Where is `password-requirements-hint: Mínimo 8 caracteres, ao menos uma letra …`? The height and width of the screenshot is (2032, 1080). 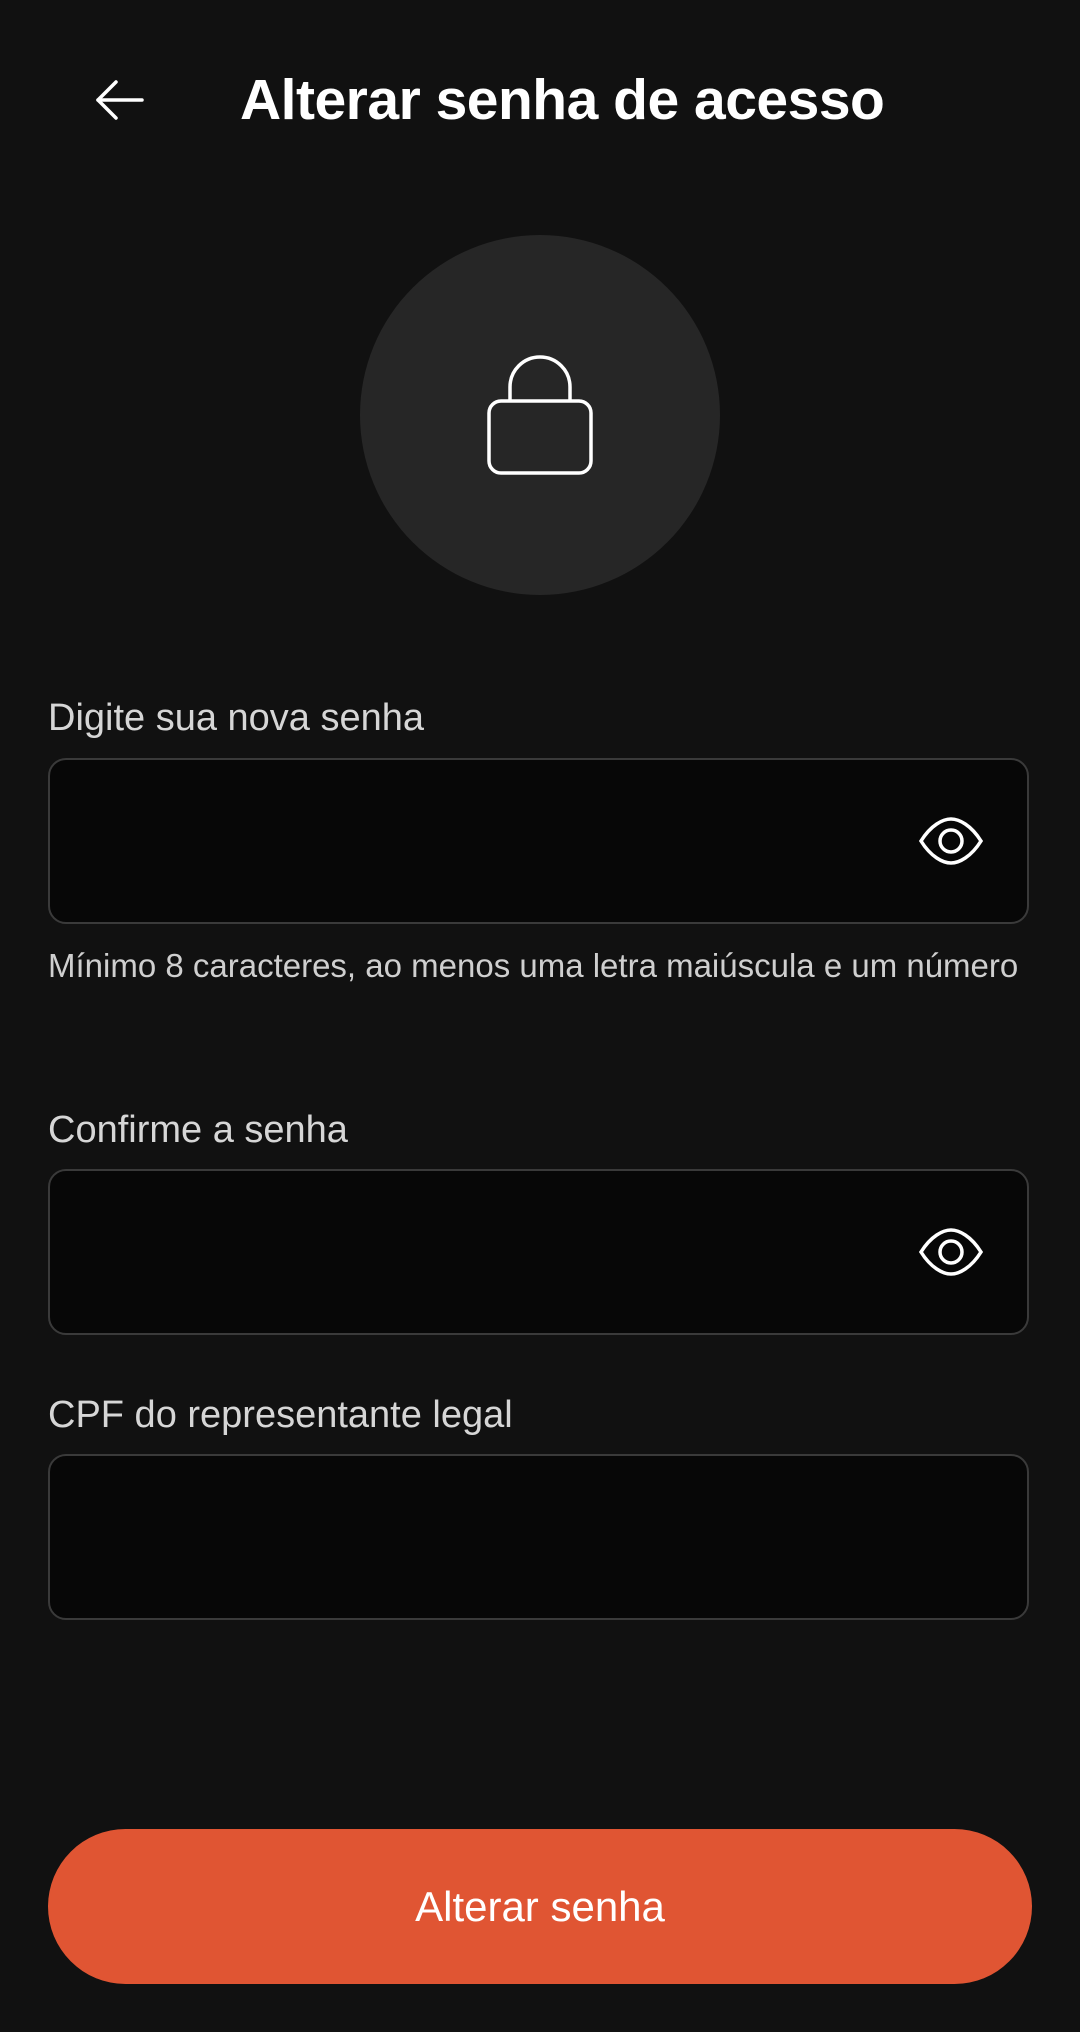
password-requirements-hint: Mínimo 8 caracteres, ao menos uma letra … is located at coordinates (533, 965).